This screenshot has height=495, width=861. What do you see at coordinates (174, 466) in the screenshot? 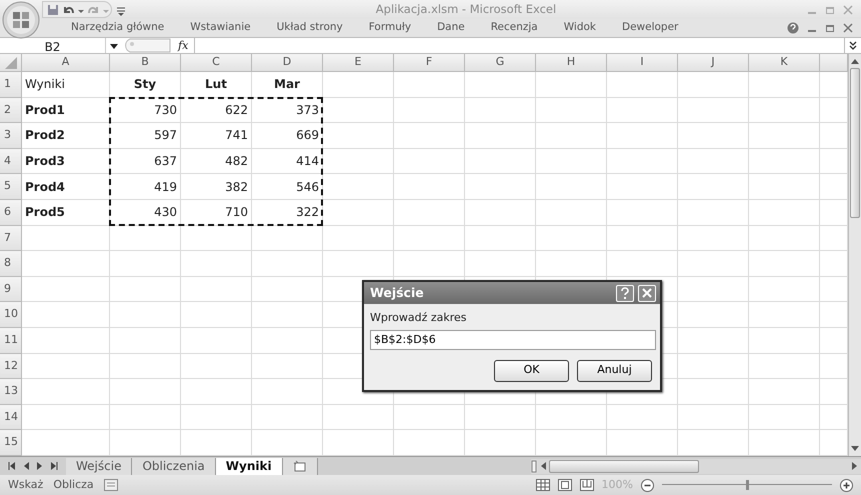
I see `sheet-tab: Obliczenia` at bounding box center [174, 466].